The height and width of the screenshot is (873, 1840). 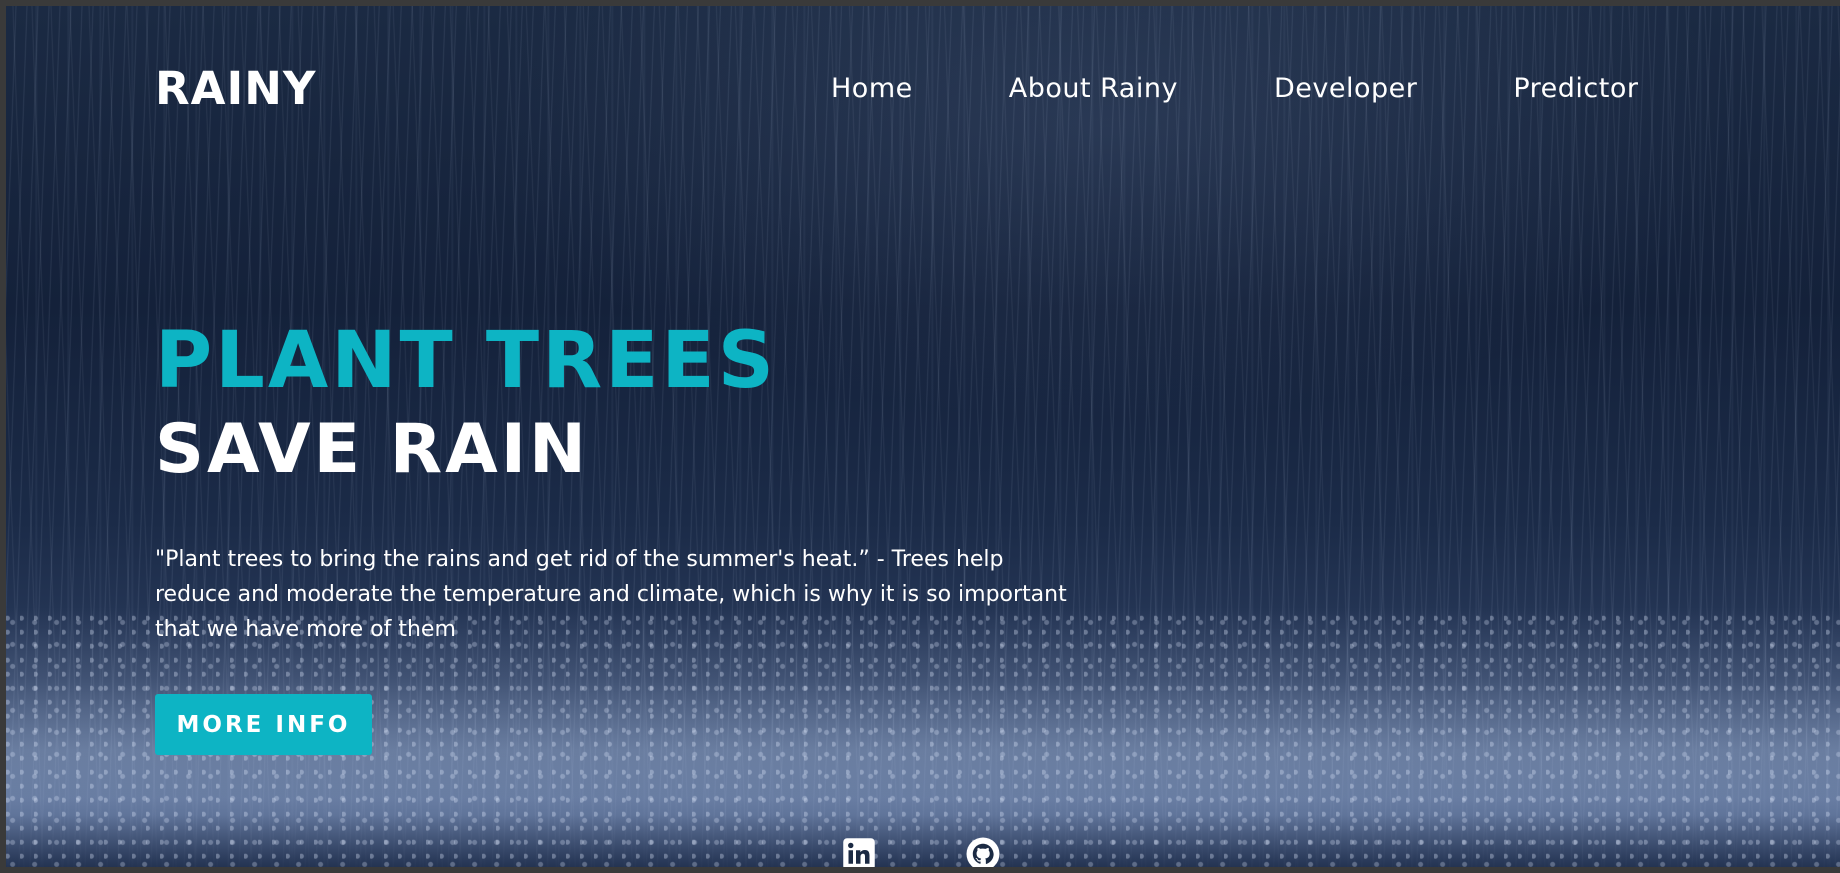 I want to click on more-info-button: MORE INFO, so click(x=263, y=724).